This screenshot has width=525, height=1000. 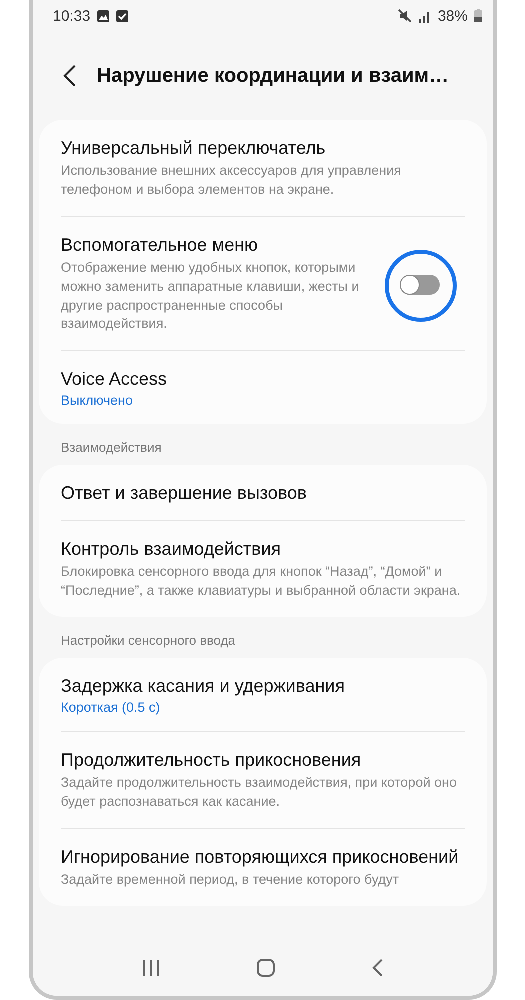 I want to click on setting-title: Игнорирование повторяющихся прикосновений, so click(x=263, y=857).